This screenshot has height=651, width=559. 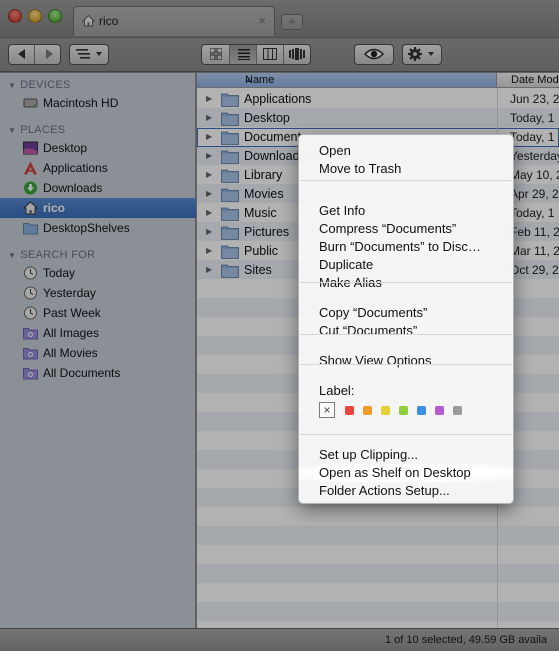 I want to click on label-color-row: ×, so click(x=394, y=410).